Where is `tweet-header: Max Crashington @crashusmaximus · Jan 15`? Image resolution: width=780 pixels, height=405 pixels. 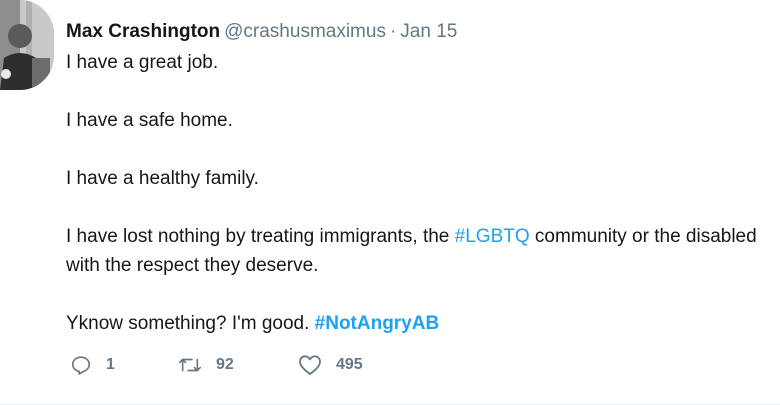 tweet-header: Max Crashington @crashusmaximus · Jan 15 is located at coordinates (418, 32).